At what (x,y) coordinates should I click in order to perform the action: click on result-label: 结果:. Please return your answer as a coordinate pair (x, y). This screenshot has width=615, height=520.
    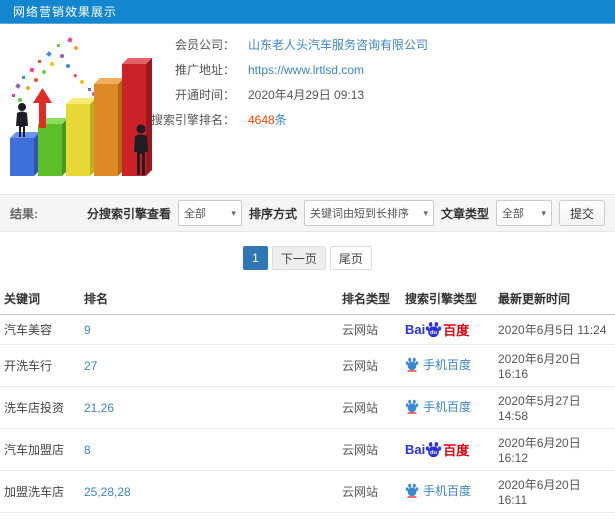
    Looking at the image, I should click on (24, 213).